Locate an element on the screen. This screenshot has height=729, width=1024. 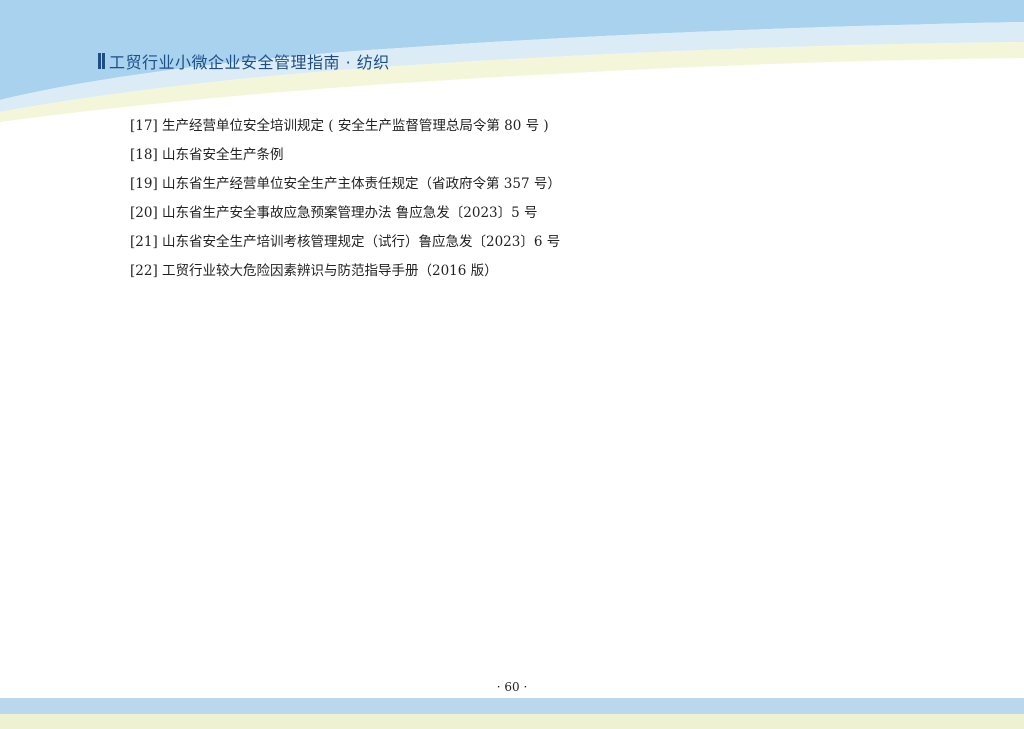
double-bar-icon is located at coordinates (101, 61).